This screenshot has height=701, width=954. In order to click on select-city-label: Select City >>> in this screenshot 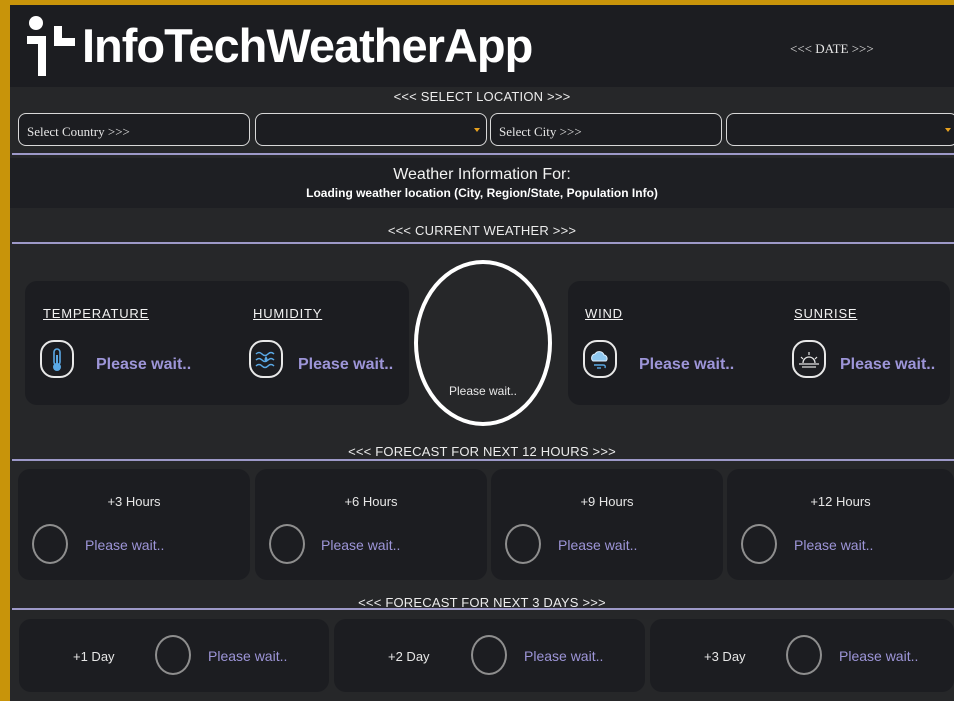, I will do `click(606, 129)`.